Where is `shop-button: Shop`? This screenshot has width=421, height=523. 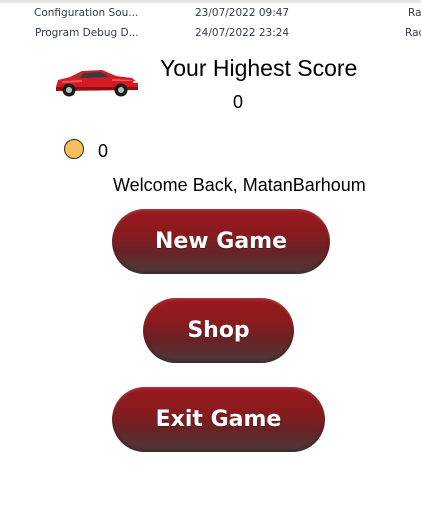 shop-button: Shop is located at coordinates (218, 330).